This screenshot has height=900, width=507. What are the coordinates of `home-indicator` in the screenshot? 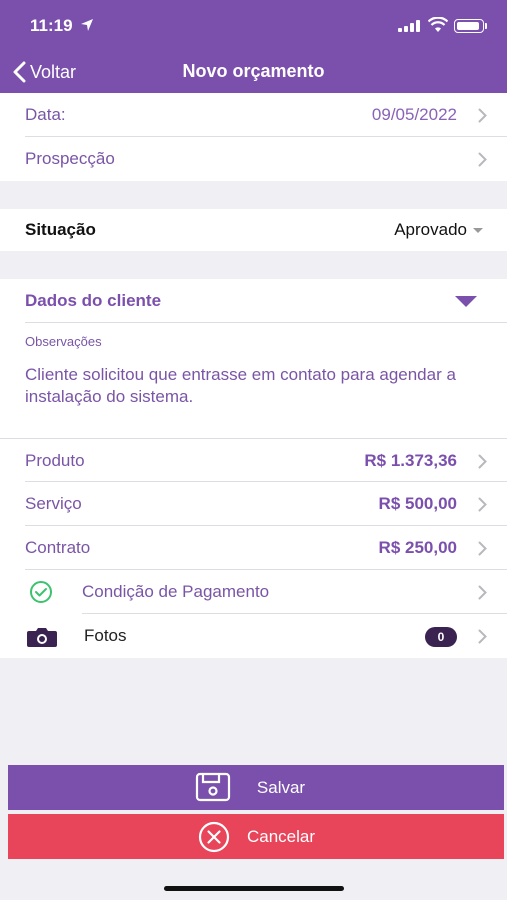 It's located at (254, 888).